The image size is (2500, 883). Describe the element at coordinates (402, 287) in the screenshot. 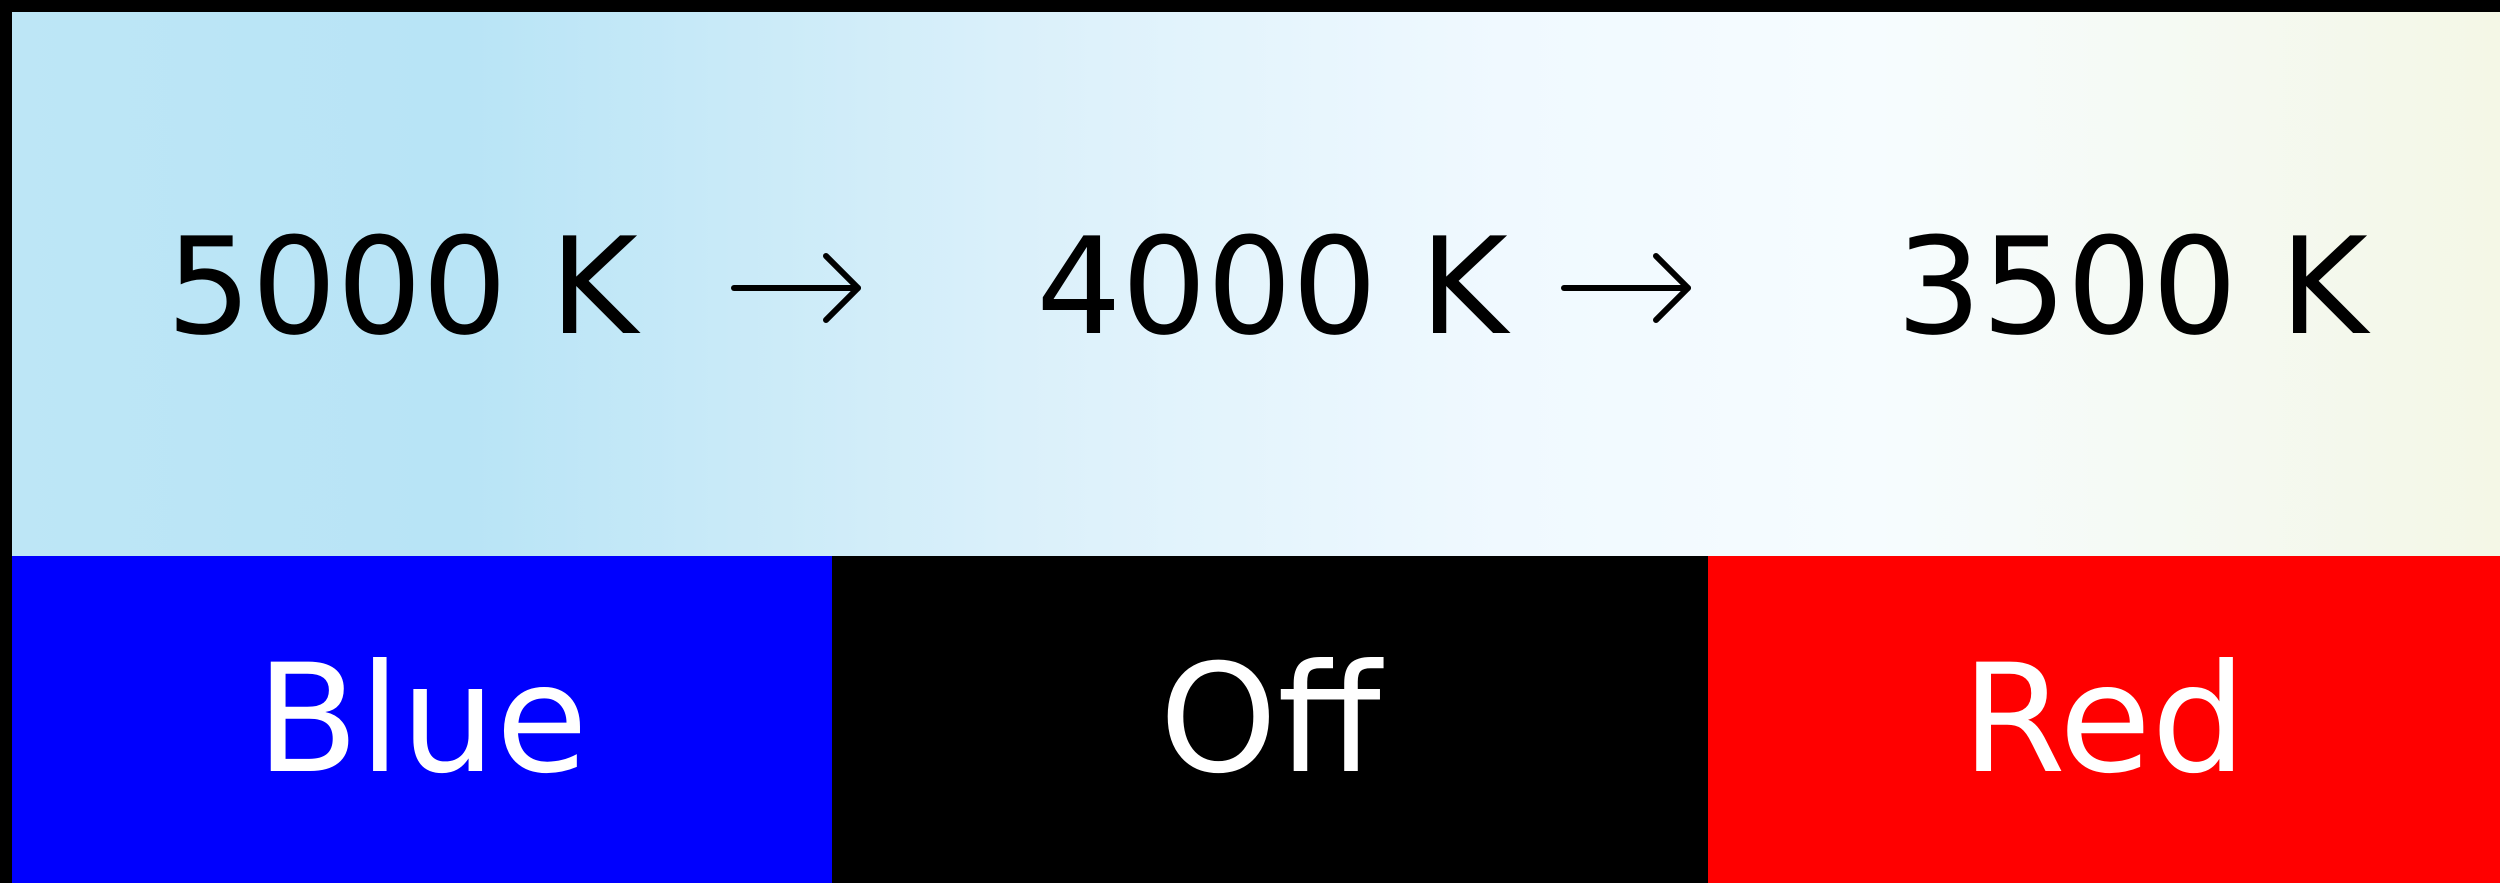

I see `temperature-label-5000k: 5000 K` at that location.